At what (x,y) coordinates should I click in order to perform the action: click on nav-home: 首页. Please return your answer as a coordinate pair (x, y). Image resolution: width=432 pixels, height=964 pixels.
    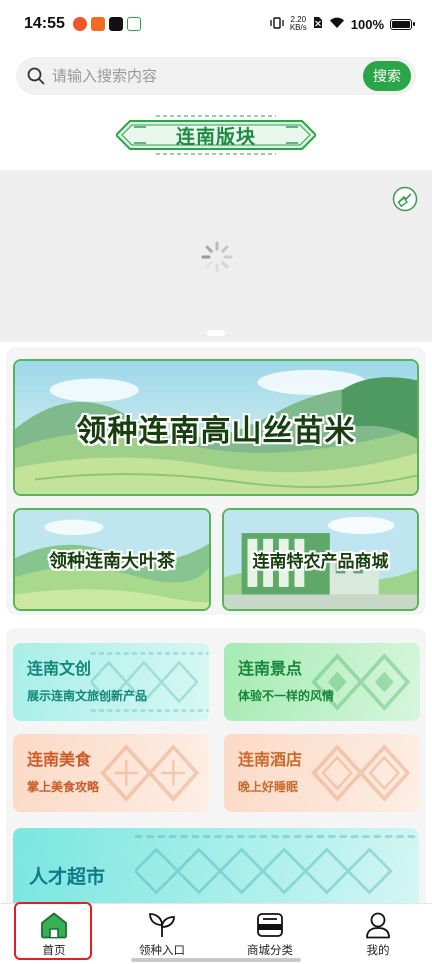
    Looking at the image, I should click on (54, 934).